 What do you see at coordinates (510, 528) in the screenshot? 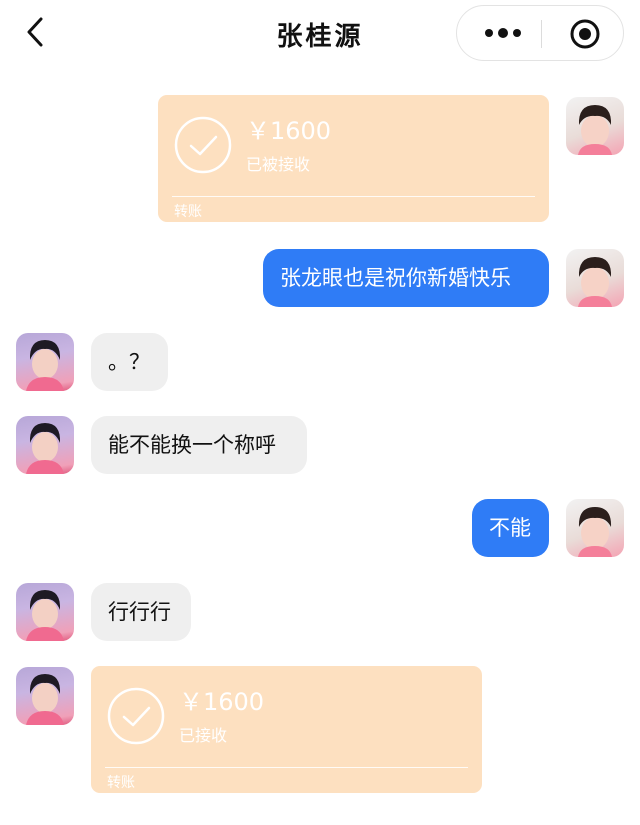
I see `chat-bubble: 不能` at bounding box center [510, 528].